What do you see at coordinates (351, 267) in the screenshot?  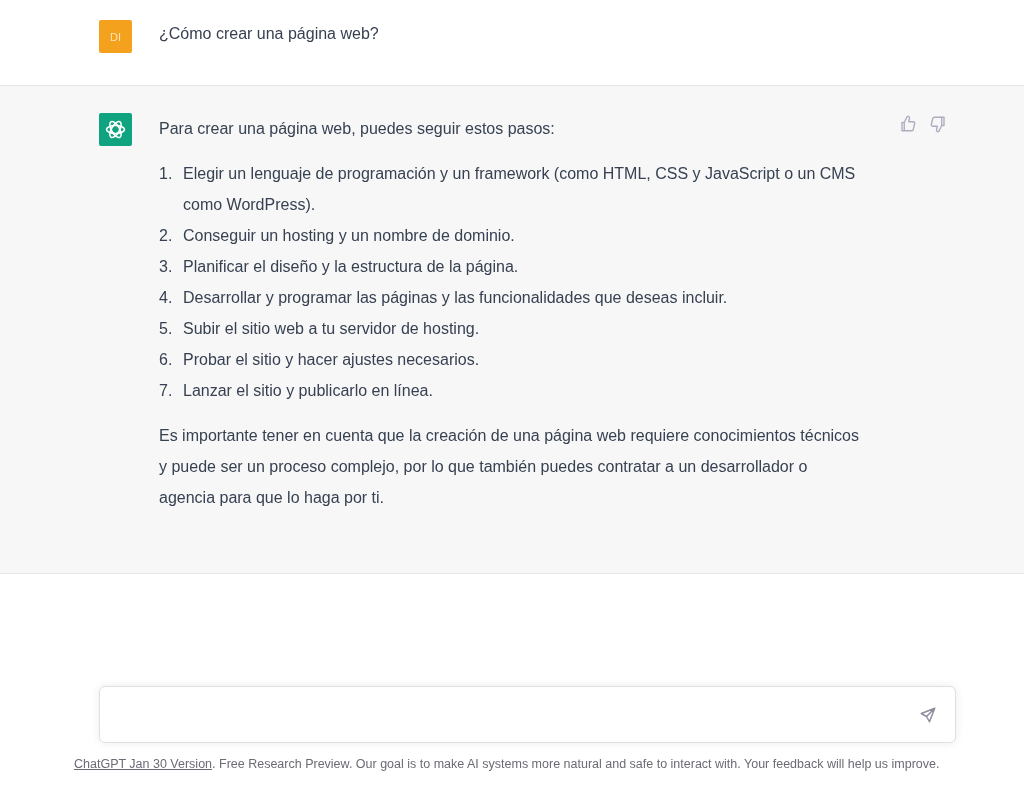 I see `list-item-text: Planificar el diseño y la estructura de la página.` at bounding box center [351, 267].